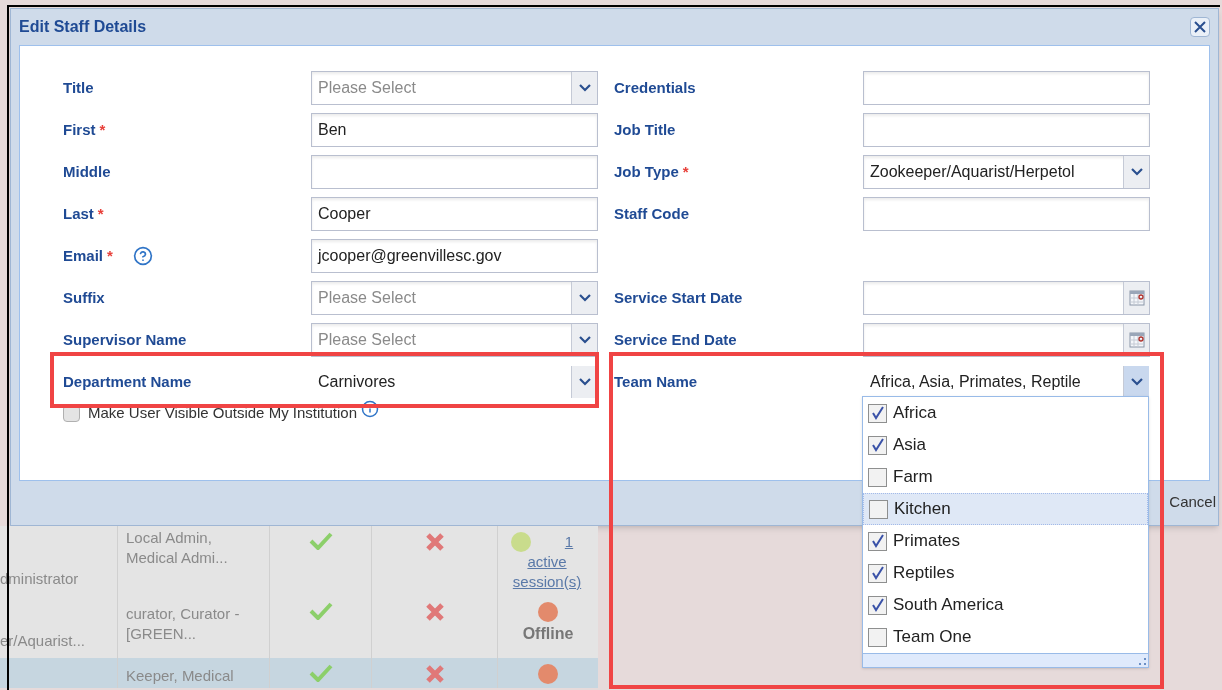 The image size is (1222, 690). I want to click on field-label: Title, so click(78, 87).